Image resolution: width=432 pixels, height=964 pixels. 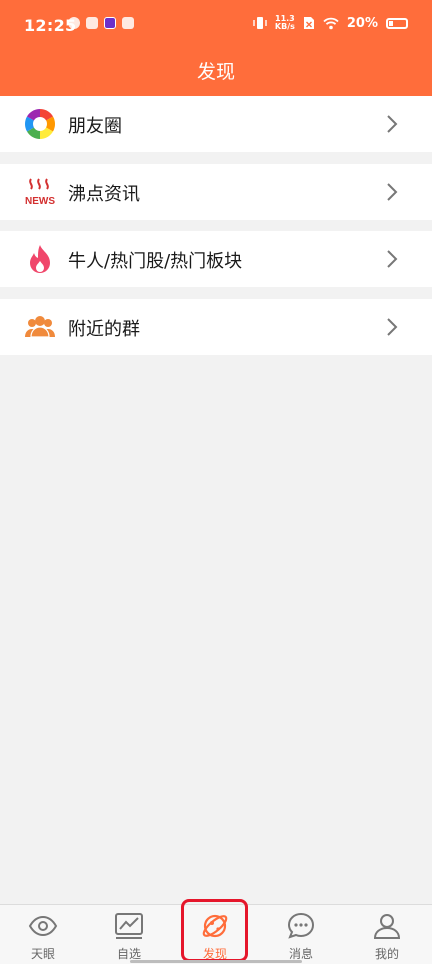 What do you see at coordinates (104, 194) in the screenshot?
I see `menu-item-label: 沸点资讯` at bounding box center [104, 194].